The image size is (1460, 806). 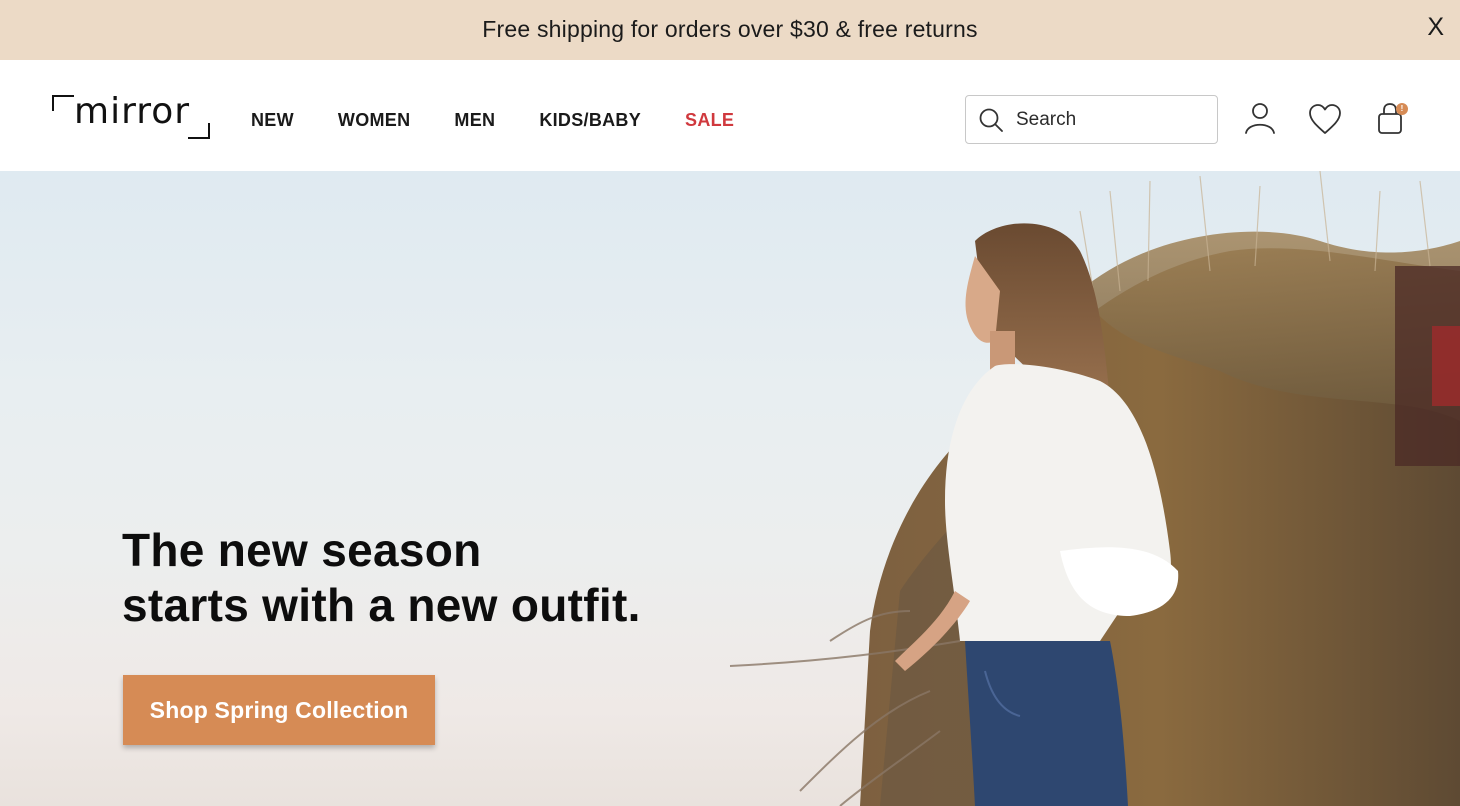 I want to click on nav-item-women: WOMEN, so click(x=374, y=122).